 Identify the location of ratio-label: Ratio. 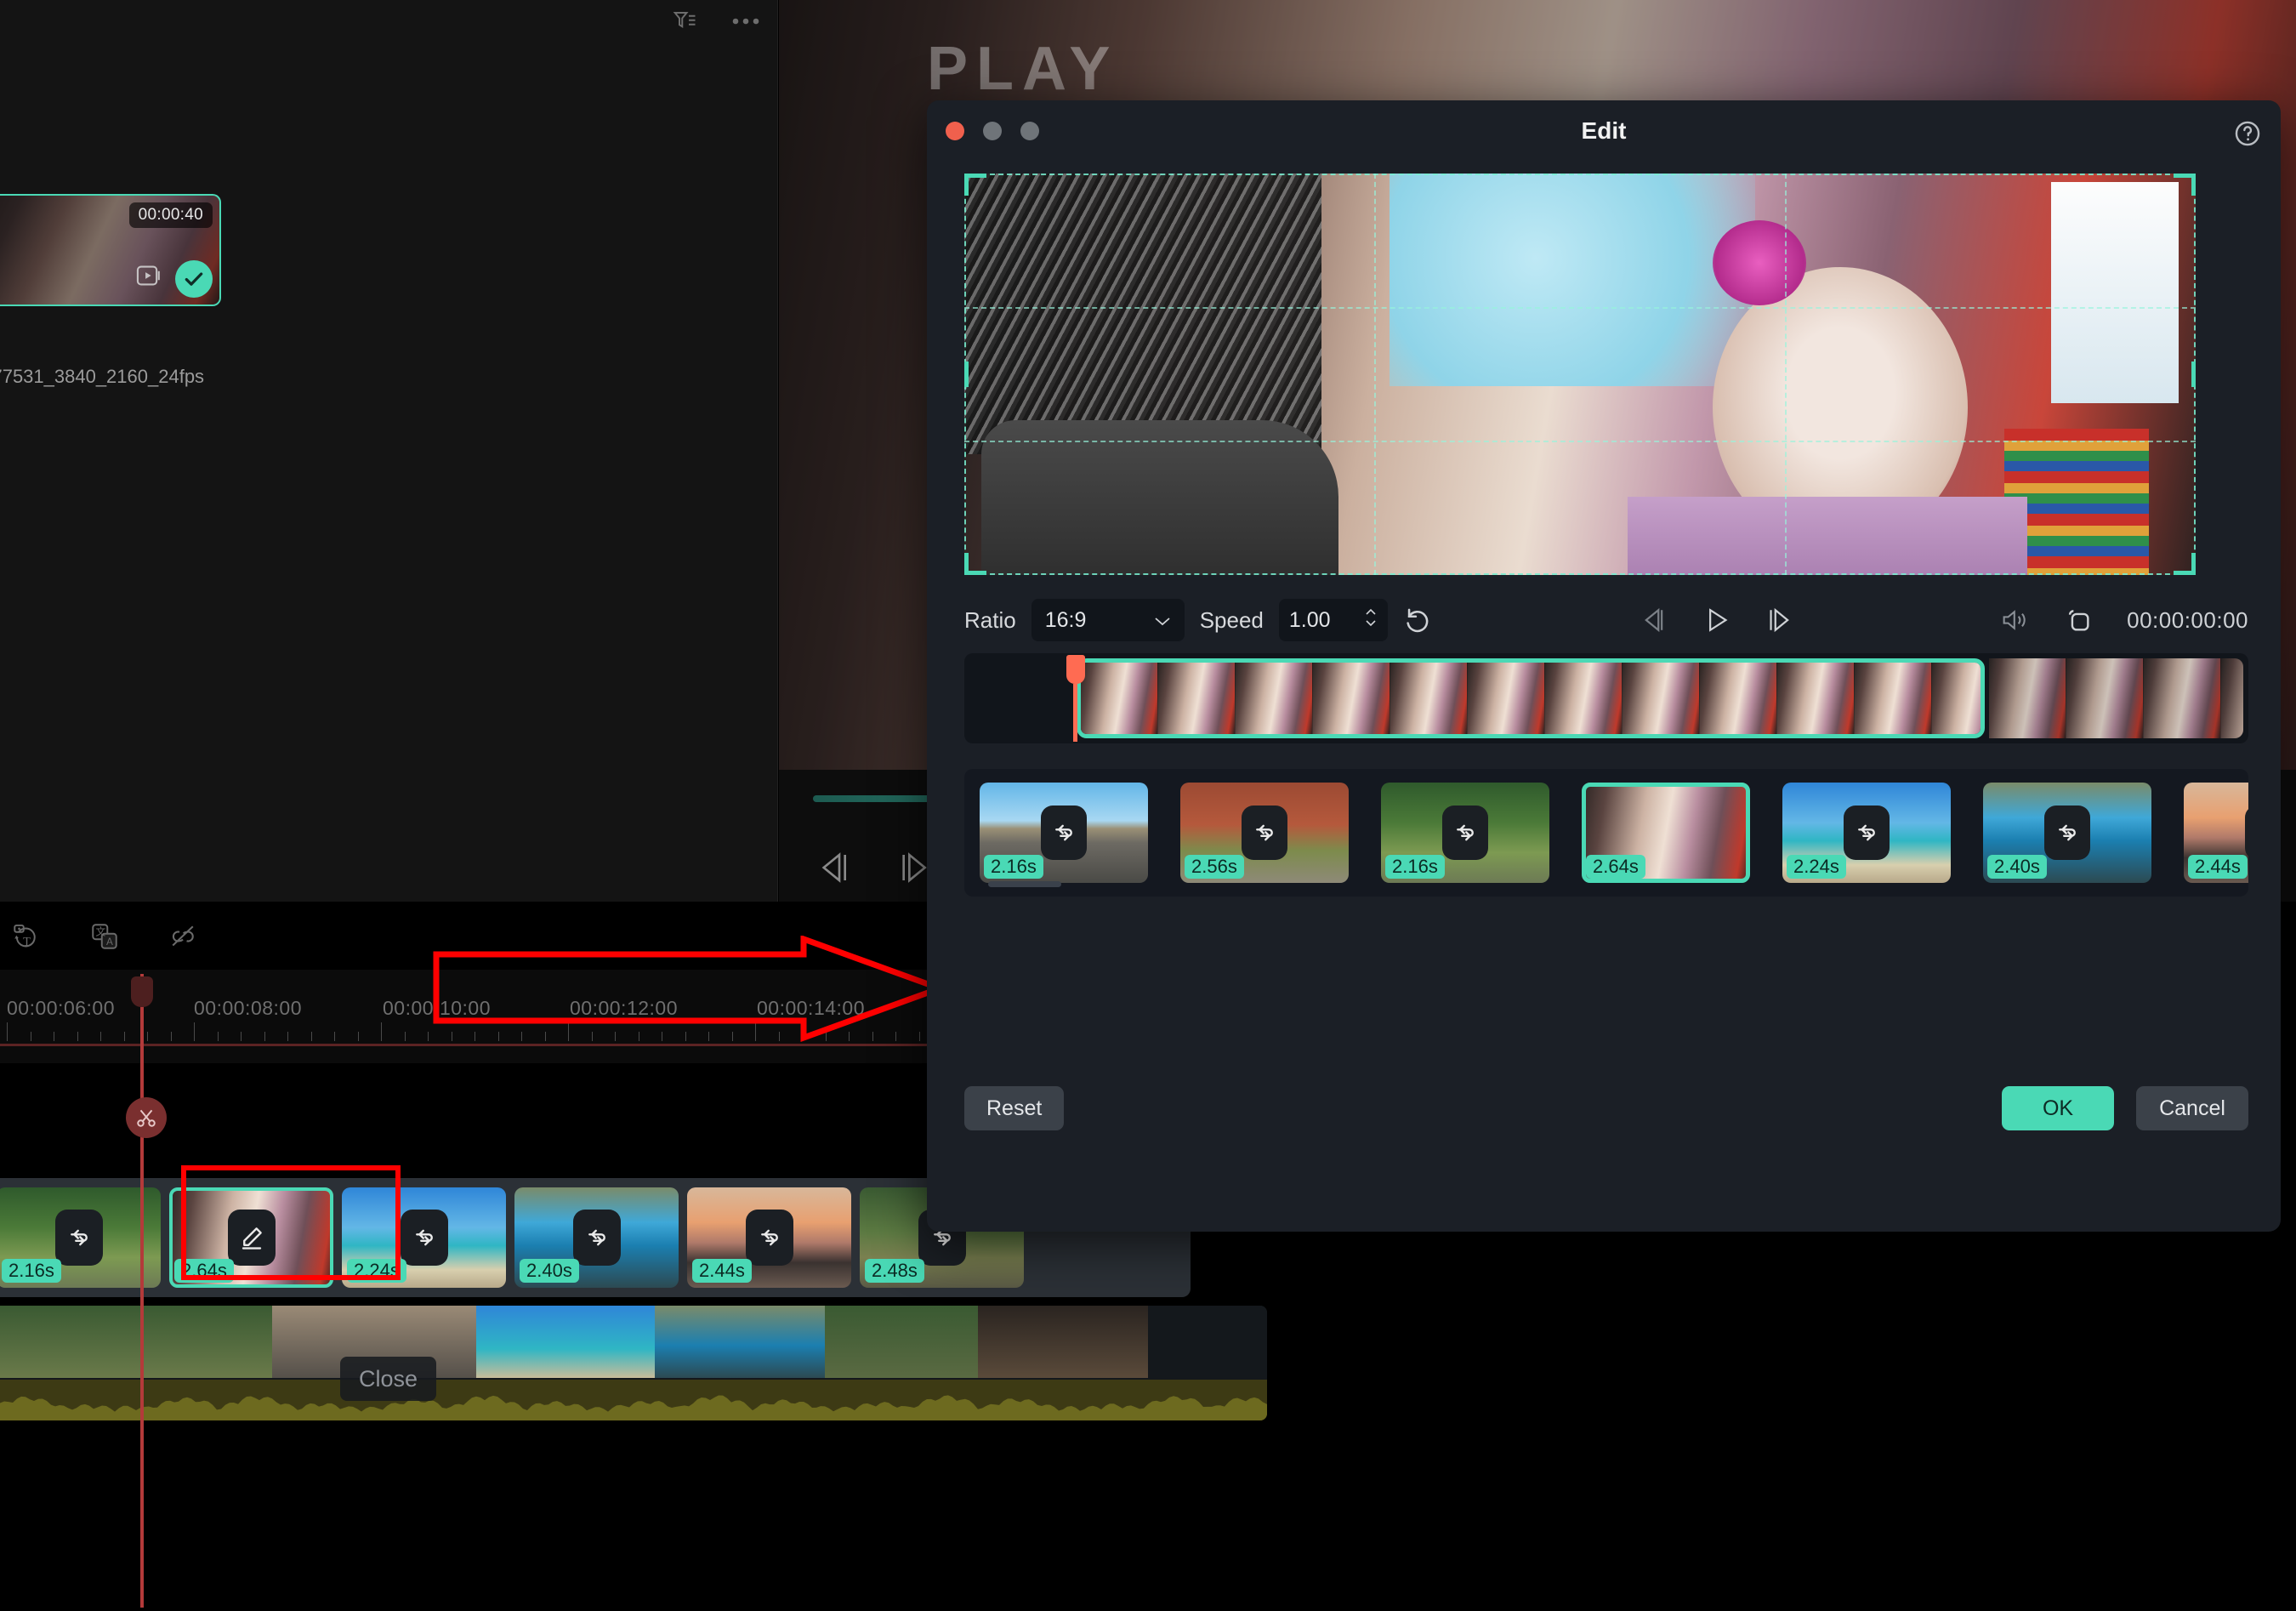
(990, 619).